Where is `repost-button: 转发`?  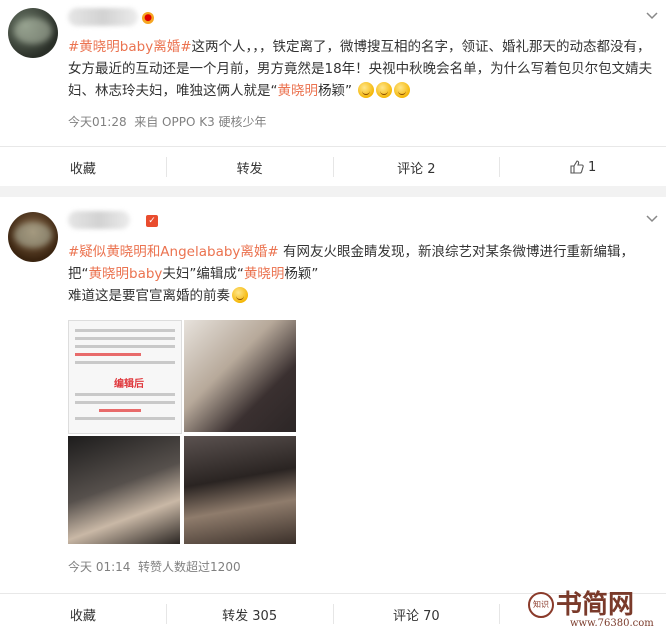 repost-button: 转发 is located at coordinates (250, 167).